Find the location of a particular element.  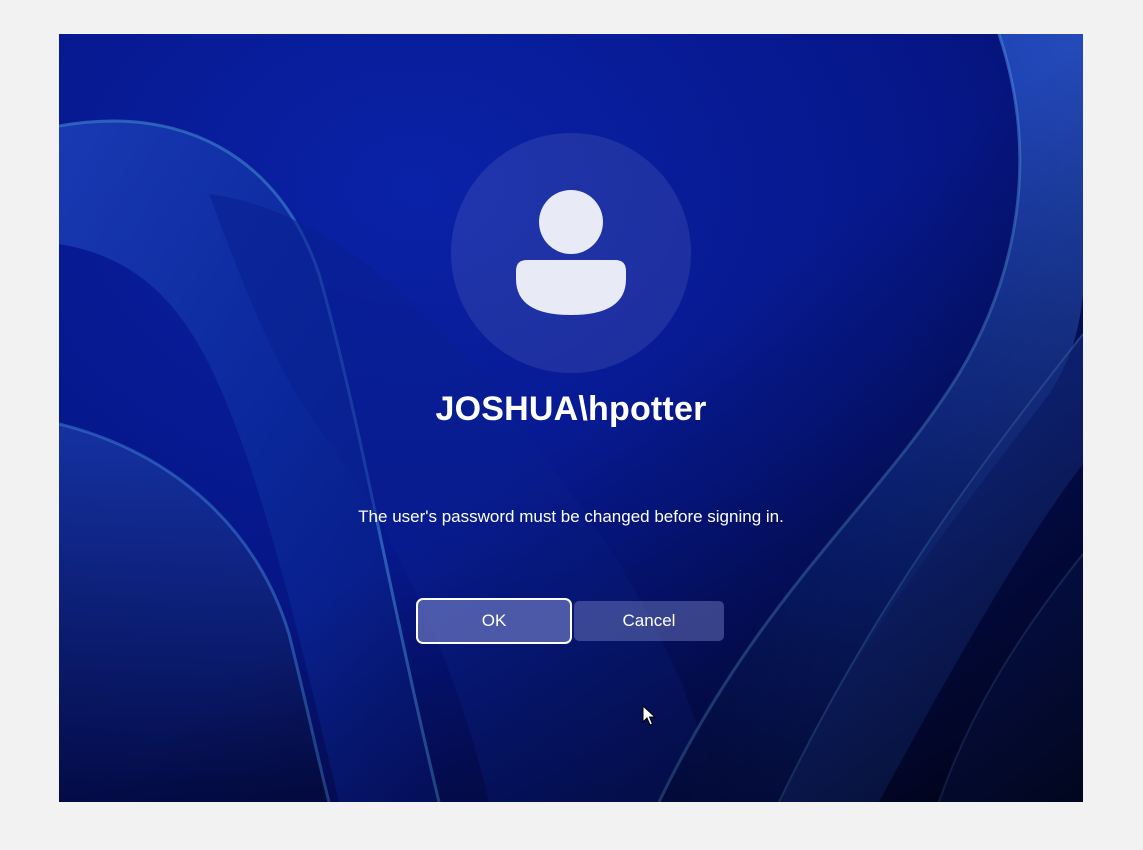

cancel-button: Cancel is located at coordinates (649, 621).